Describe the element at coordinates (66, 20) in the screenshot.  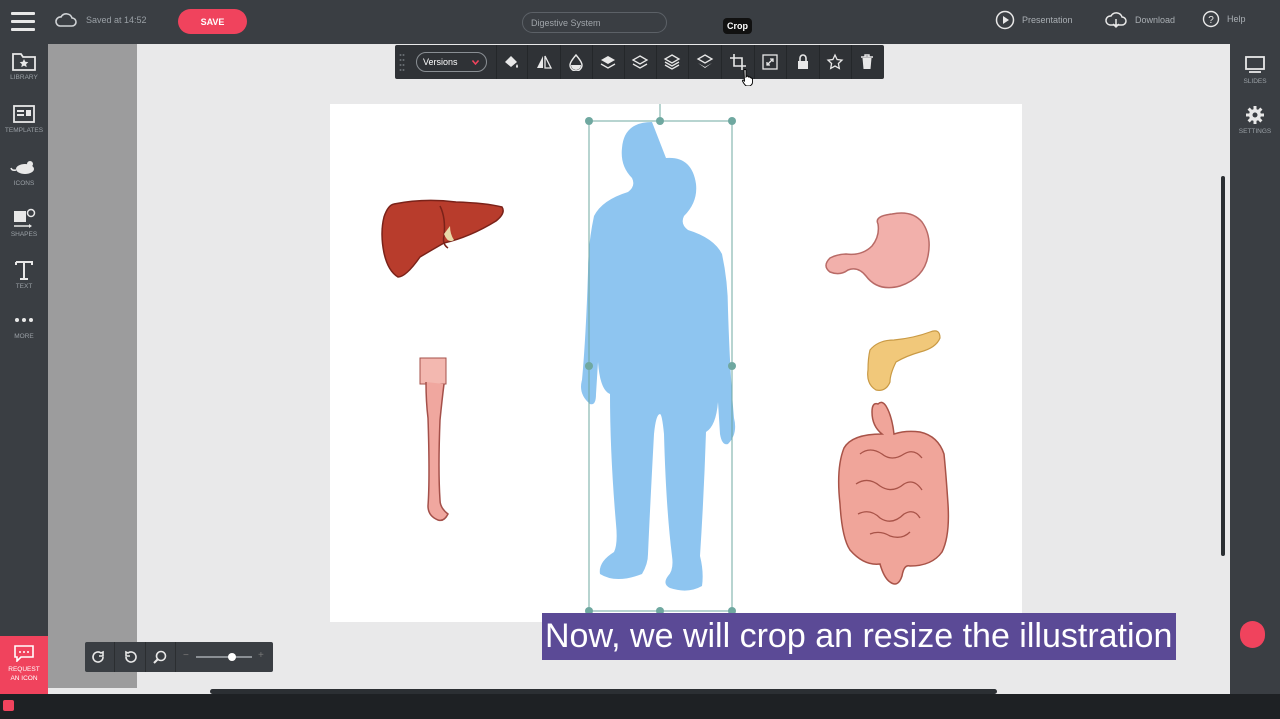
I see `cloud-icon` at that location.